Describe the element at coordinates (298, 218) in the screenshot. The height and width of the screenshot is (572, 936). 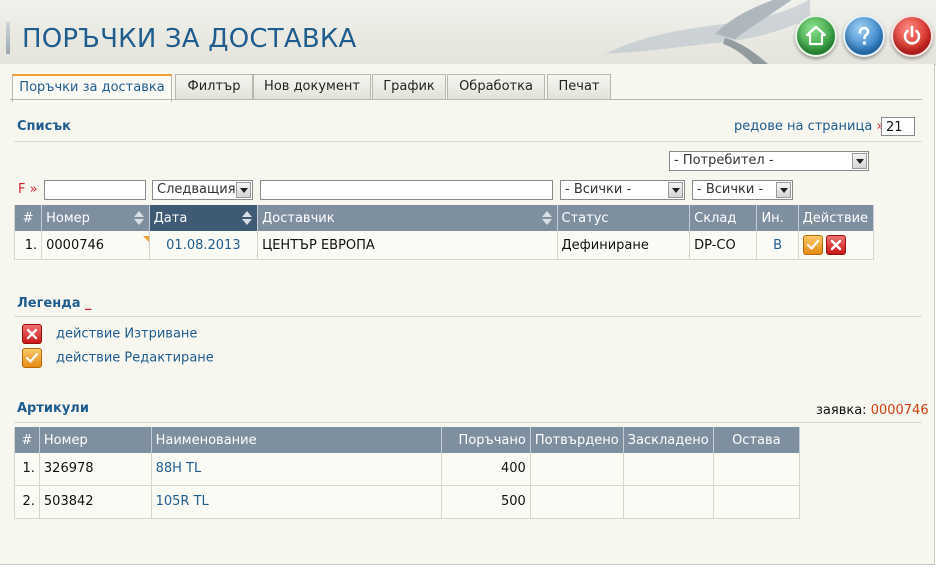
I see `col-supplier-label: Доставчик` at that location.